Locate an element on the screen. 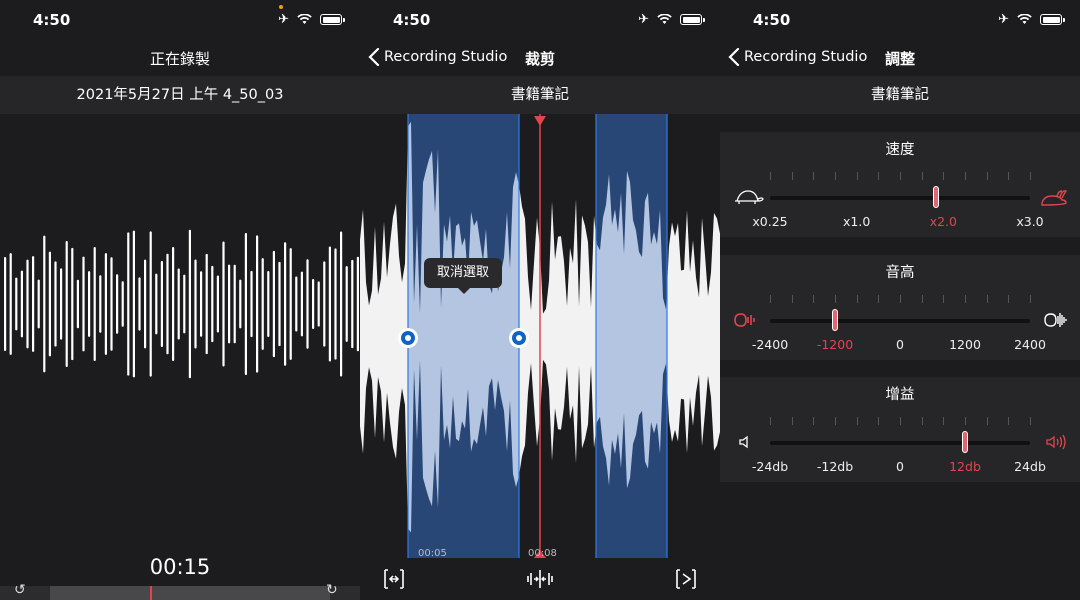 The height and width of the screenshot is (600, 1080). time-marker: 00:08 is located at coordinates (542, 553).